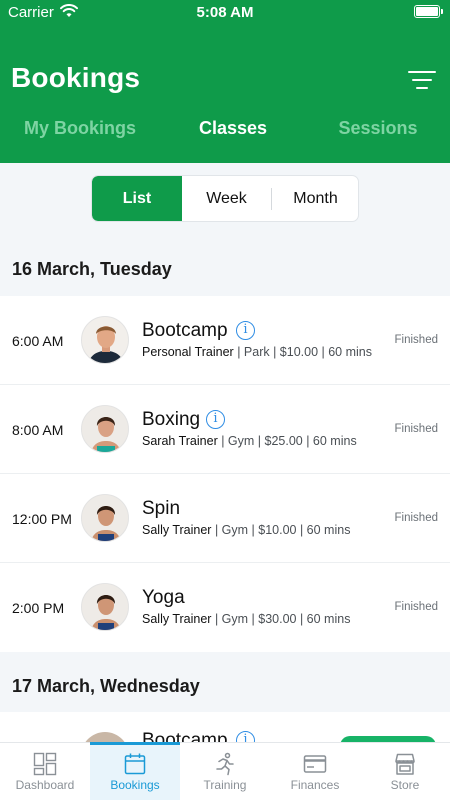  I want to click on class-meta: | Gym | $25.00 | 60 mins, so click(287, 441).